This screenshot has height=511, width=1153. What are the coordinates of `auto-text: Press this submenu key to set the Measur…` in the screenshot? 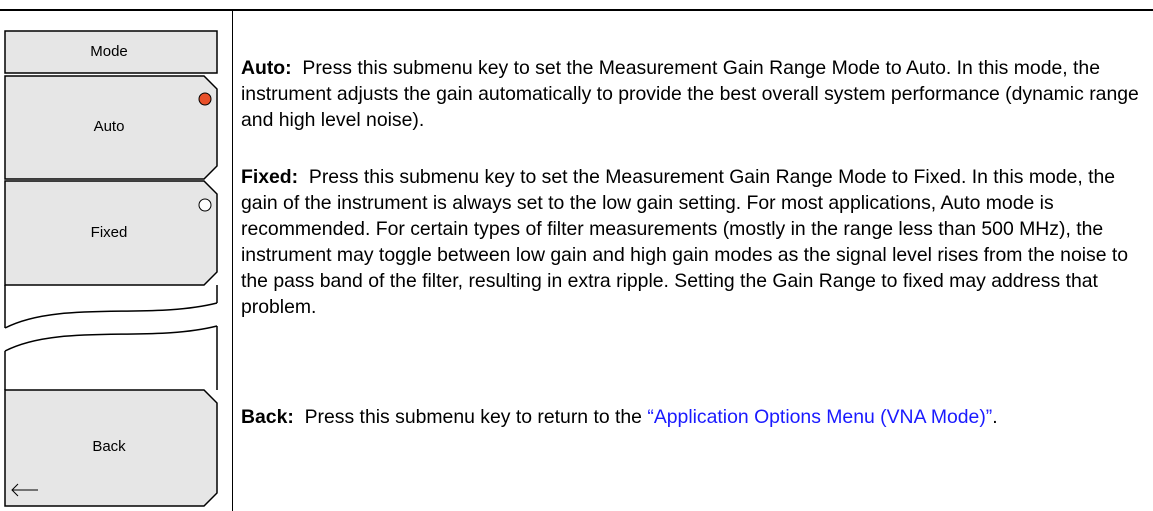 It's located at (690, 94).